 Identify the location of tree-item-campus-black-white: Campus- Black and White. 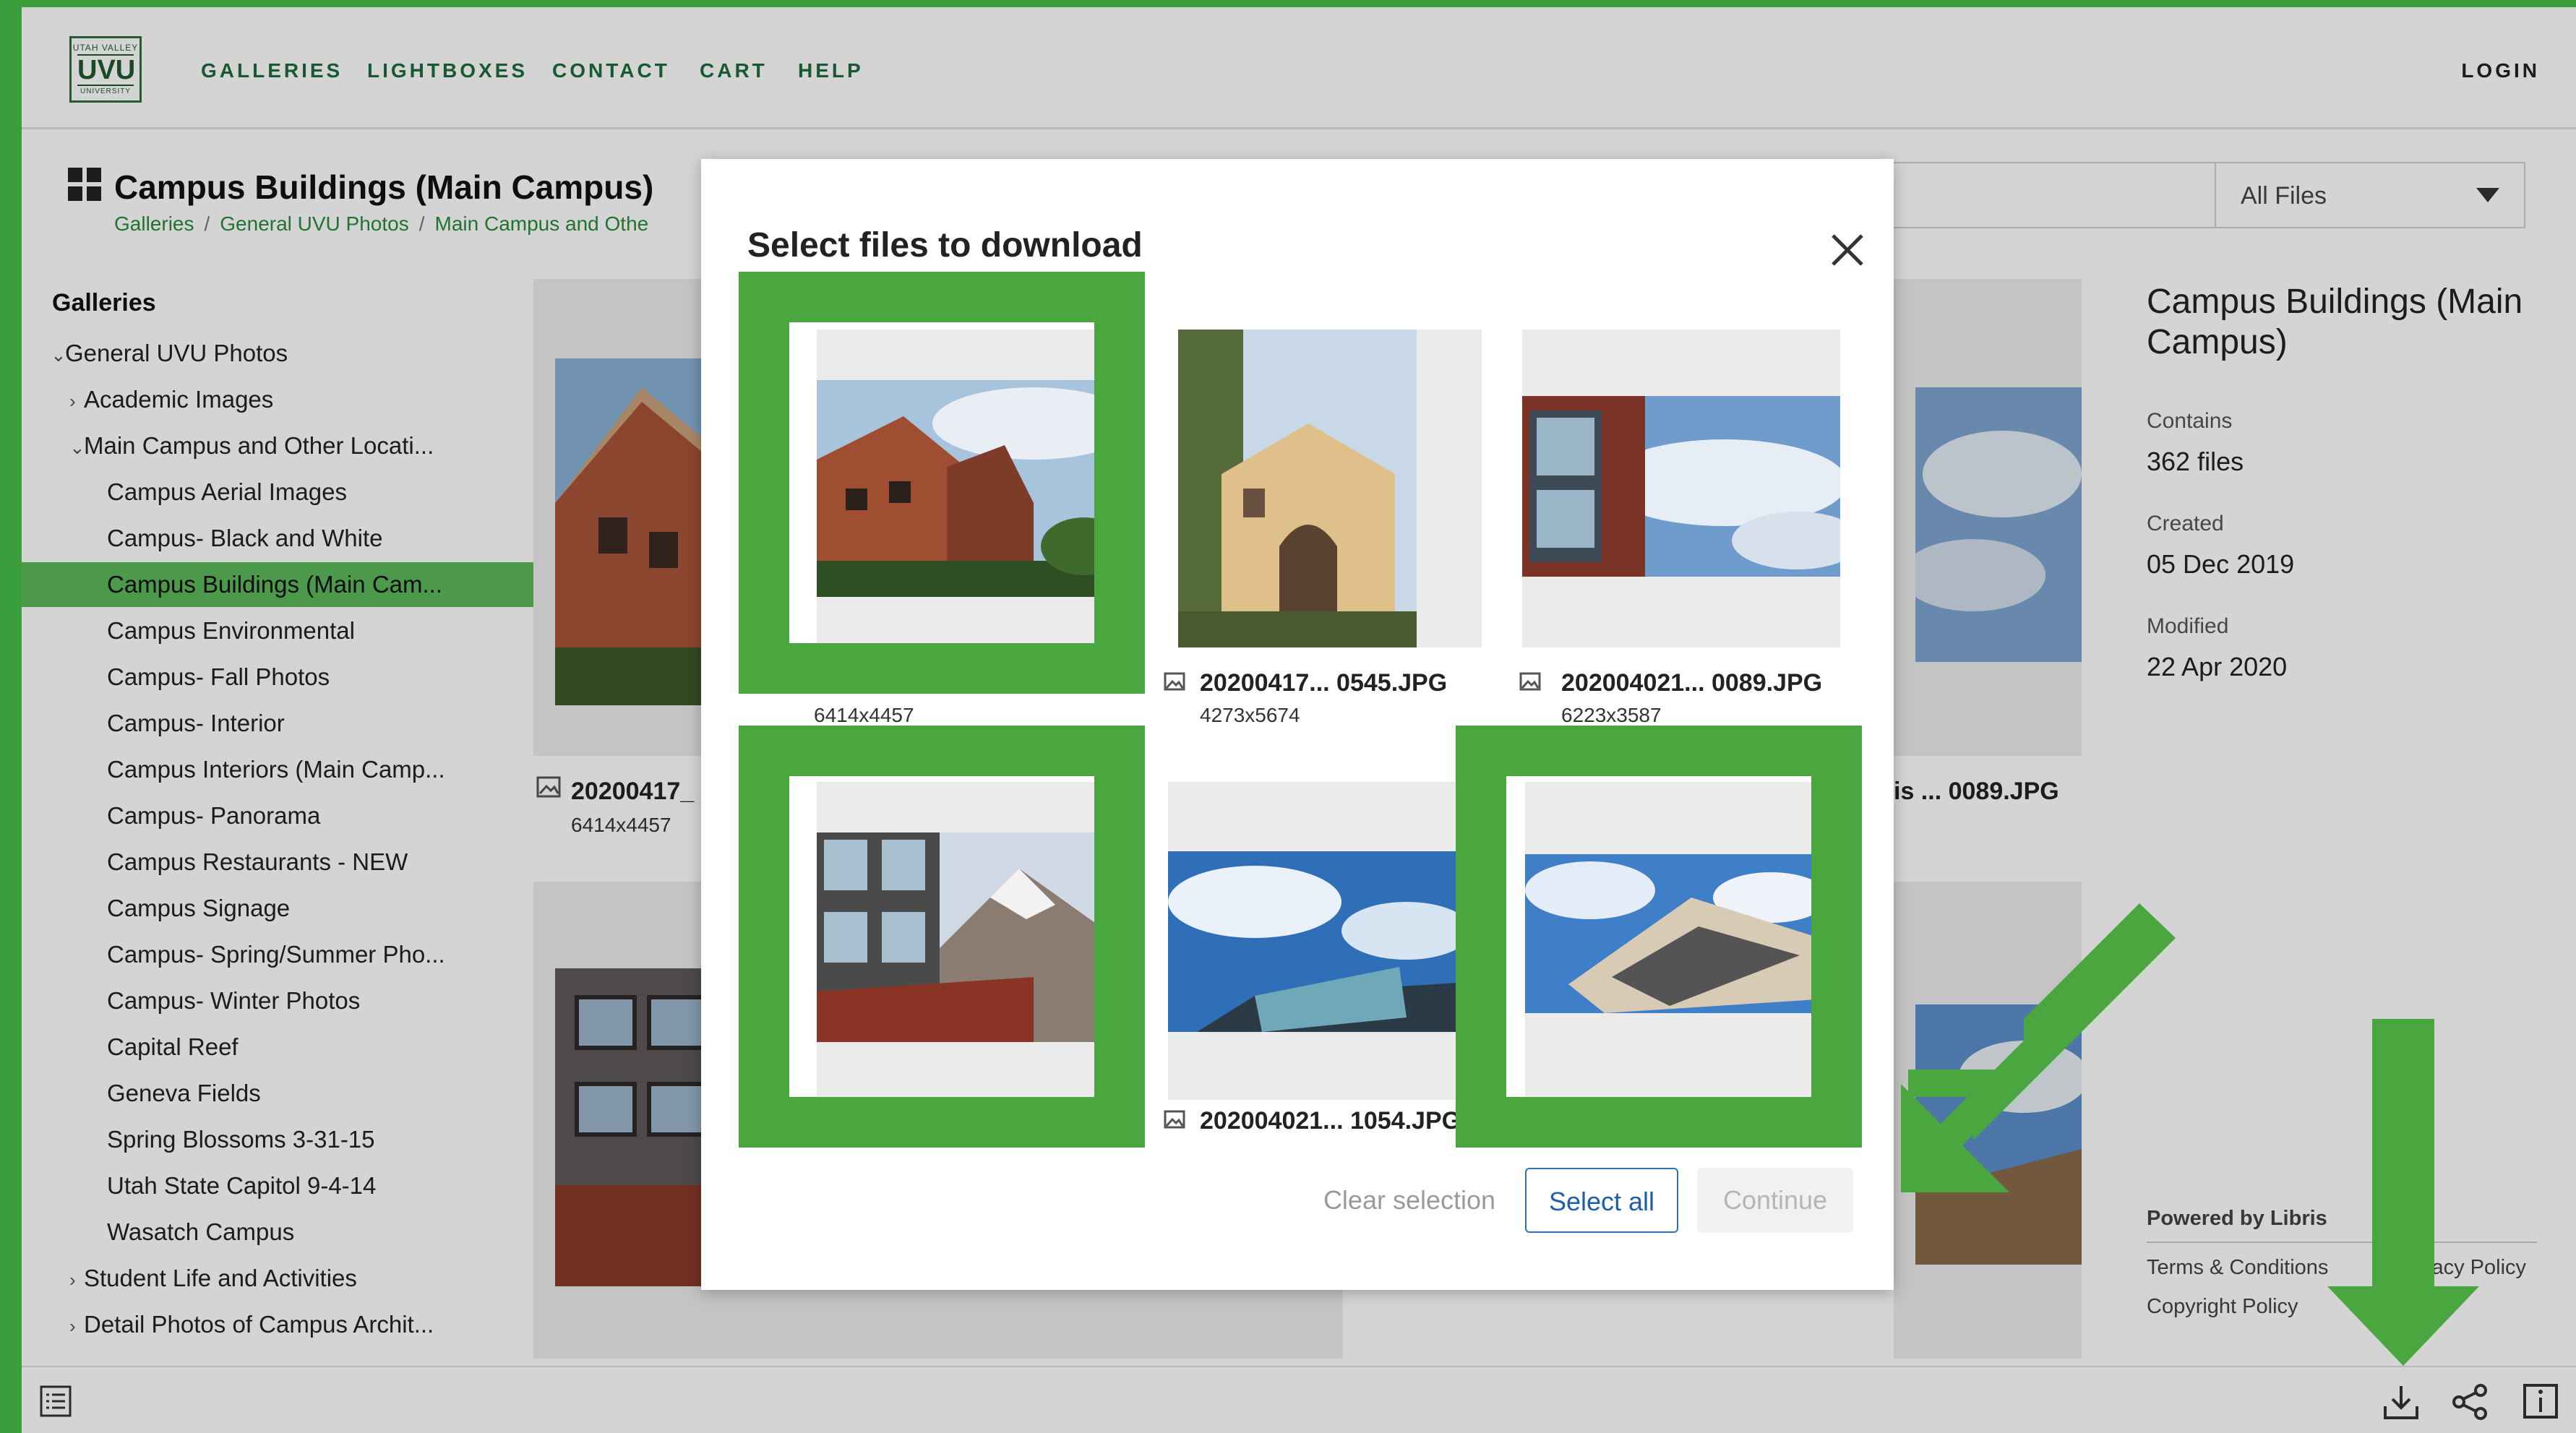
(296, 538).